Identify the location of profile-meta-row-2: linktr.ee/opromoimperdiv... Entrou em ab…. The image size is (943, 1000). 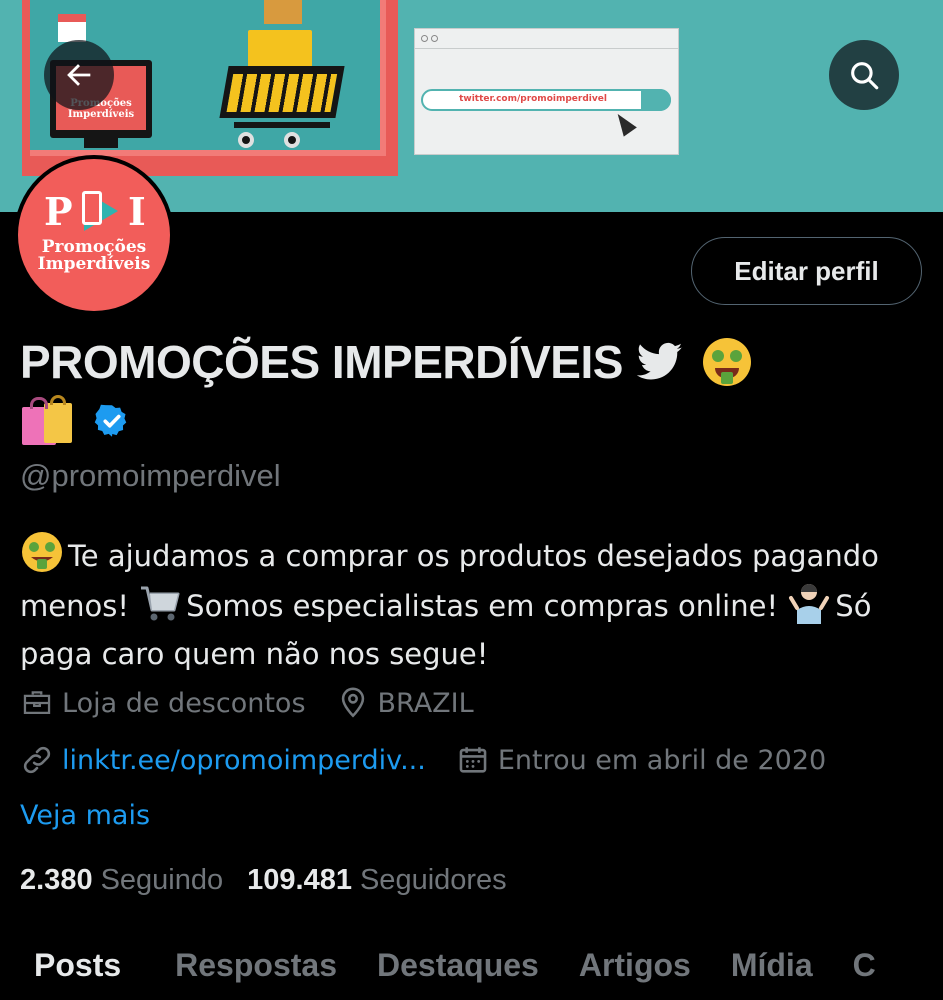
(438, 760).